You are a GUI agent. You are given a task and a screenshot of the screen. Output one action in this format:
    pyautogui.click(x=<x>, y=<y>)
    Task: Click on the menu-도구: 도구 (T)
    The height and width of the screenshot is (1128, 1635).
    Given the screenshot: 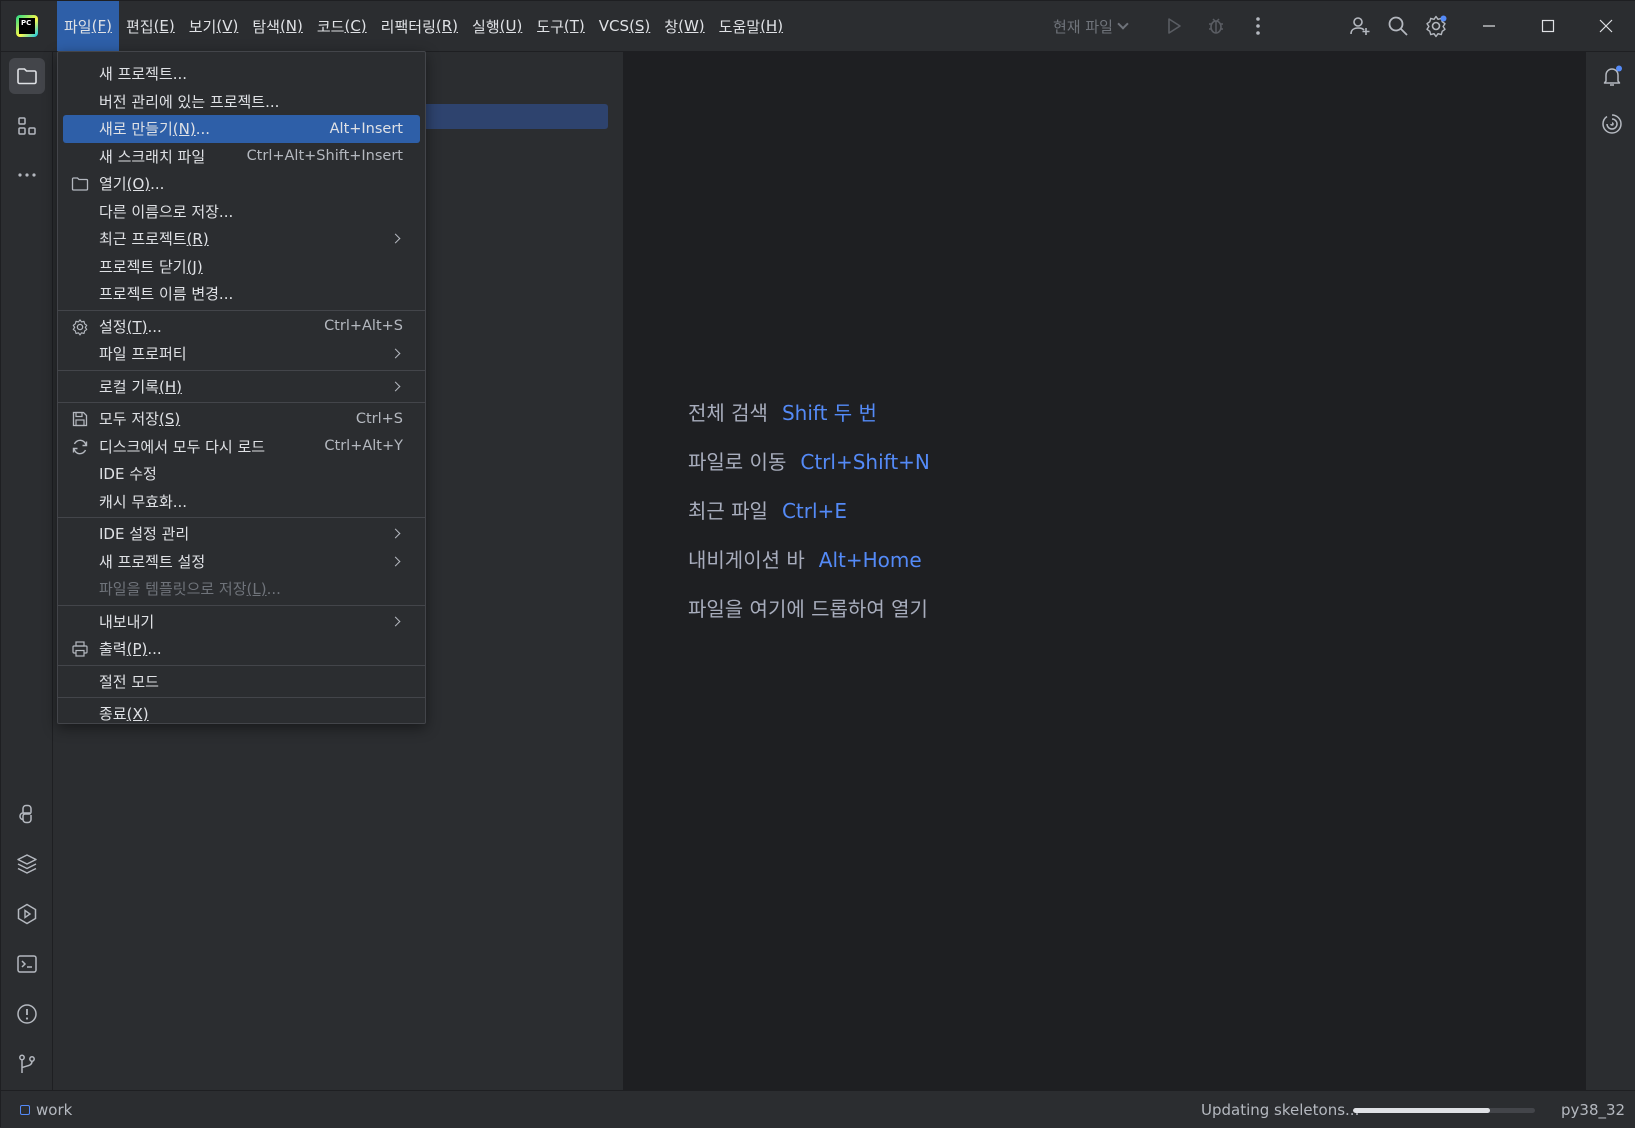 What is the action you would take?
    pyautogui.click(x=560, y=26)
    